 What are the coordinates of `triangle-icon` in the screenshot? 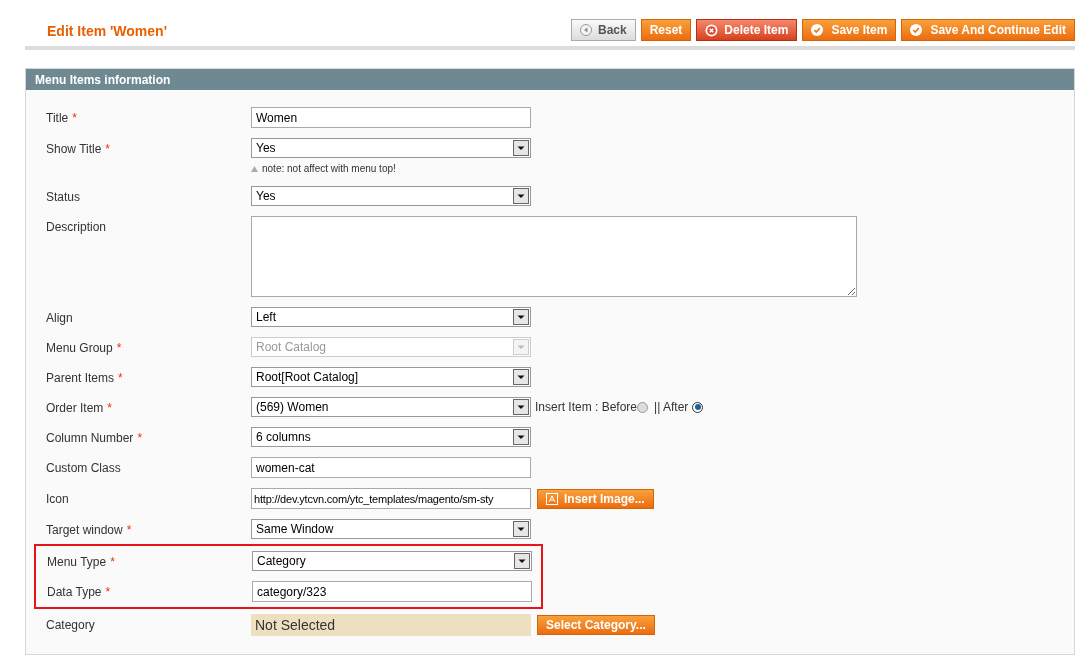 It's located at (254, 168).